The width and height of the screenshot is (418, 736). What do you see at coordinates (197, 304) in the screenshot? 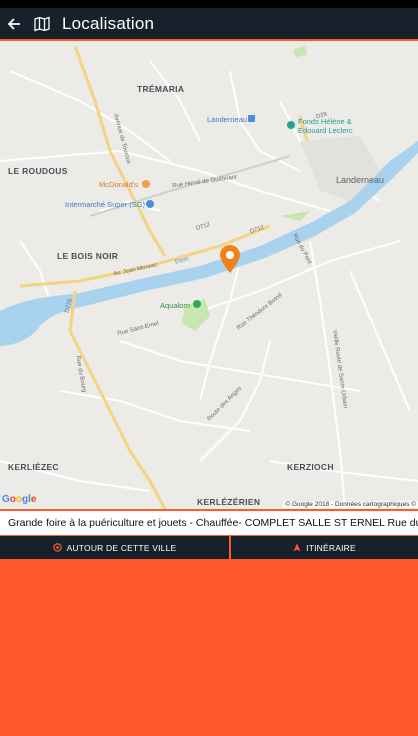
I see `park-marker` at bounding box center [197, 304].